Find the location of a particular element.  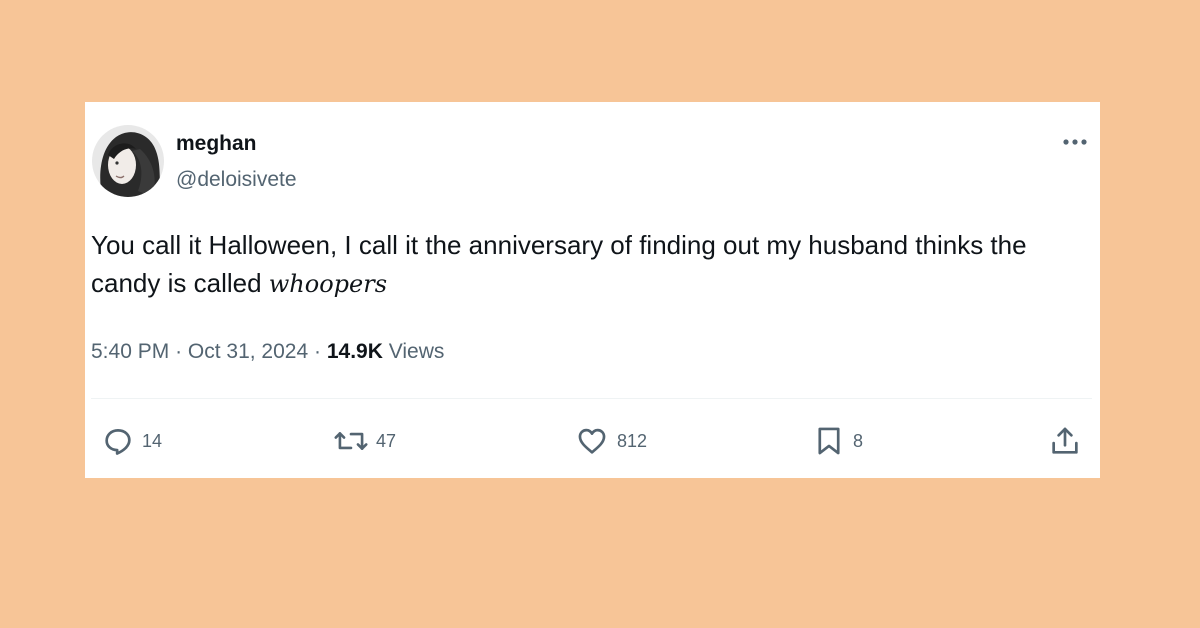

reply-button: 14 is located at coordinates (131, 441).